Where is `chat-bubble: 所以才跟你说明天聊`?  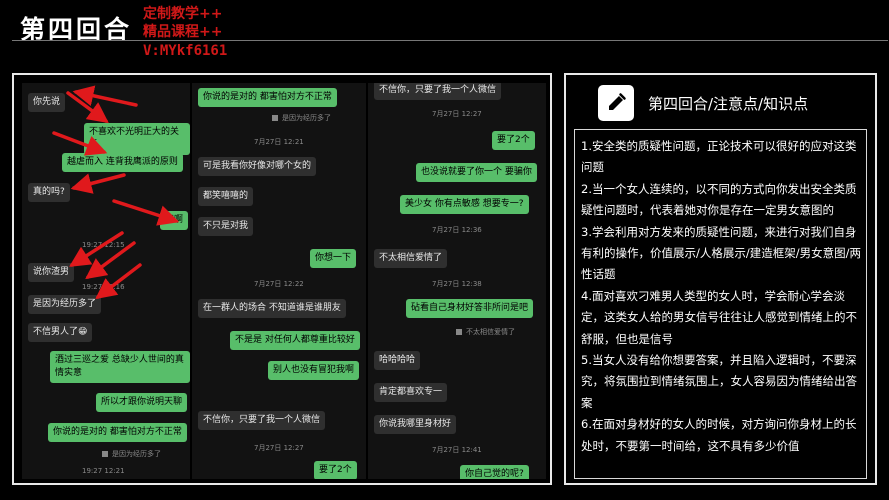
chat-bubble: 所以才跟你说明天聊 is located at coordinates (142, 402).